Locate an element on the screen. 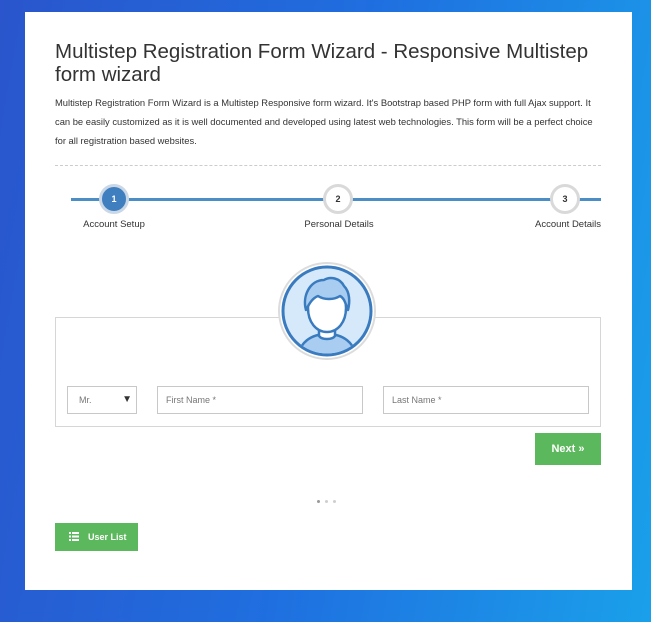  section-divider is located at coordinates (328, 165).